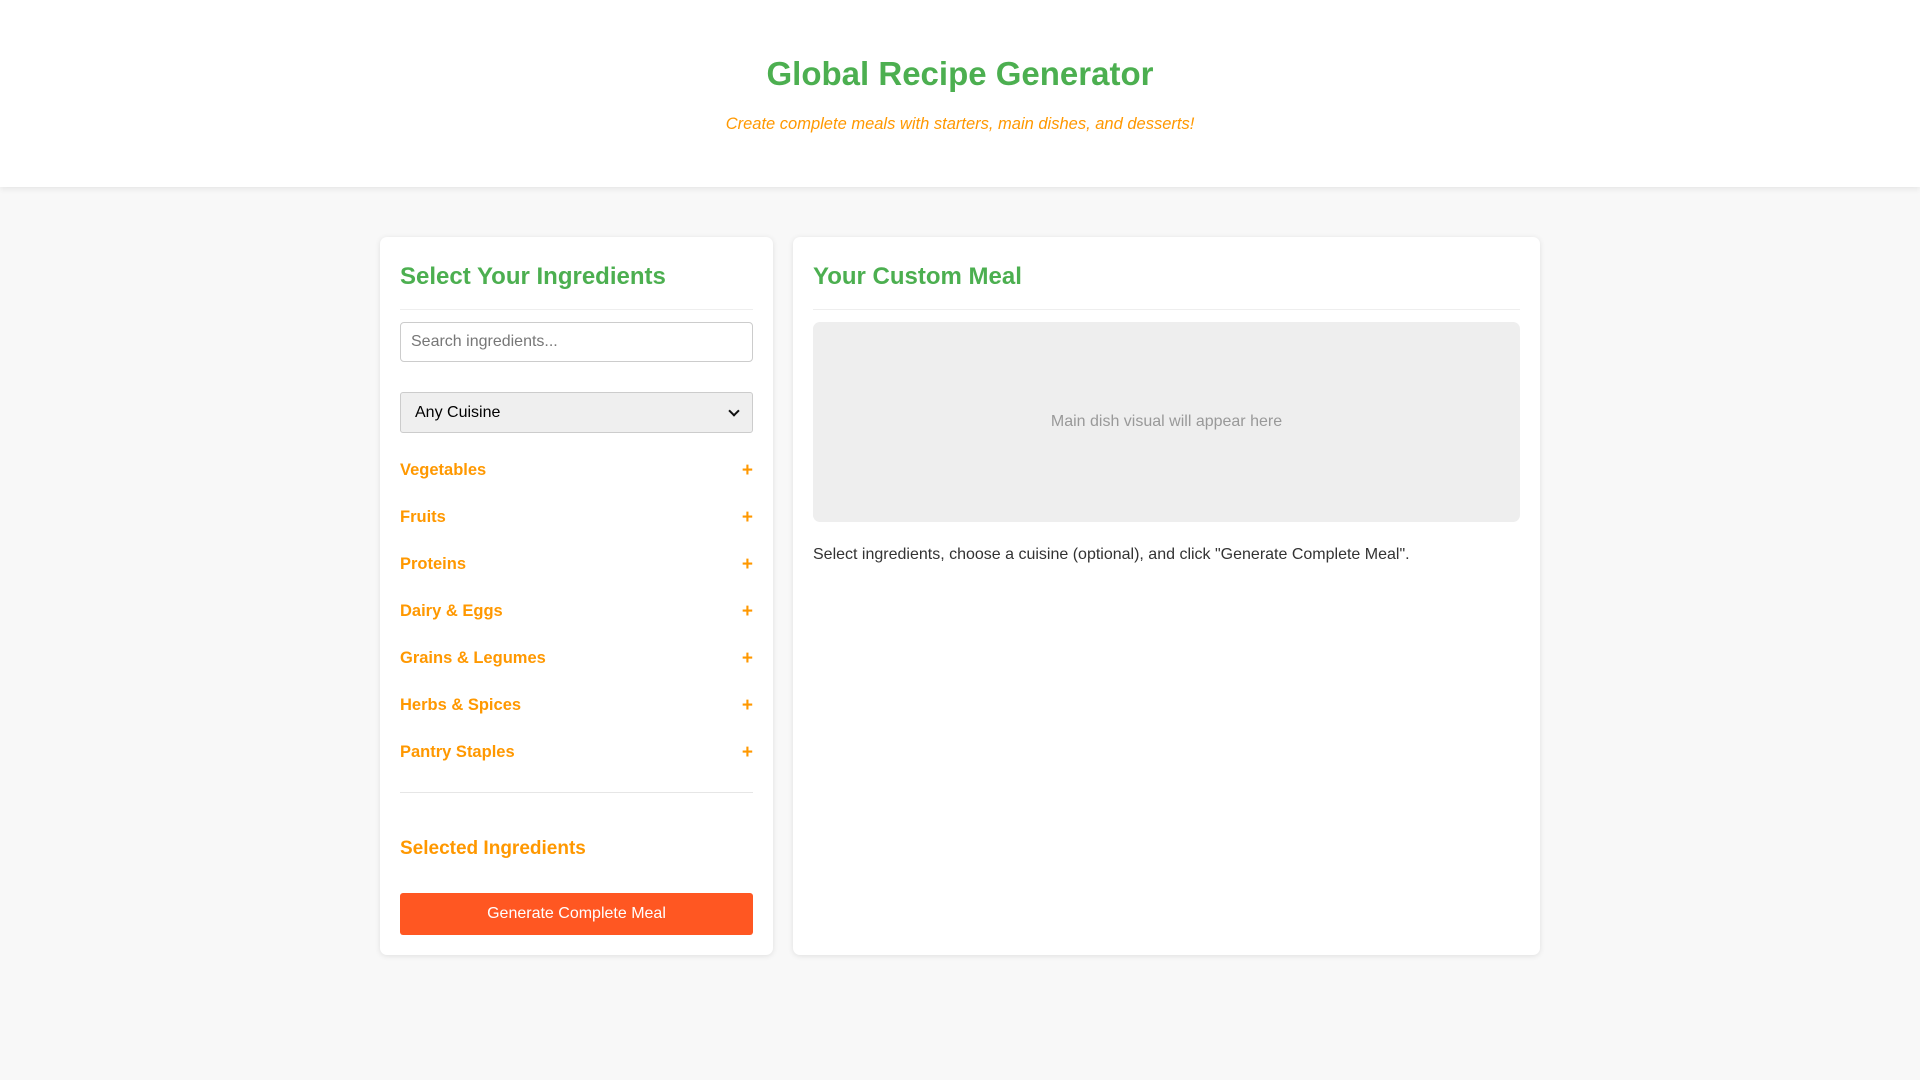 The image size is (1920, 1080). What do you see at coordinates (576, 342) in the screenshot?
I see `search-input` at bounding box center [576, 342].